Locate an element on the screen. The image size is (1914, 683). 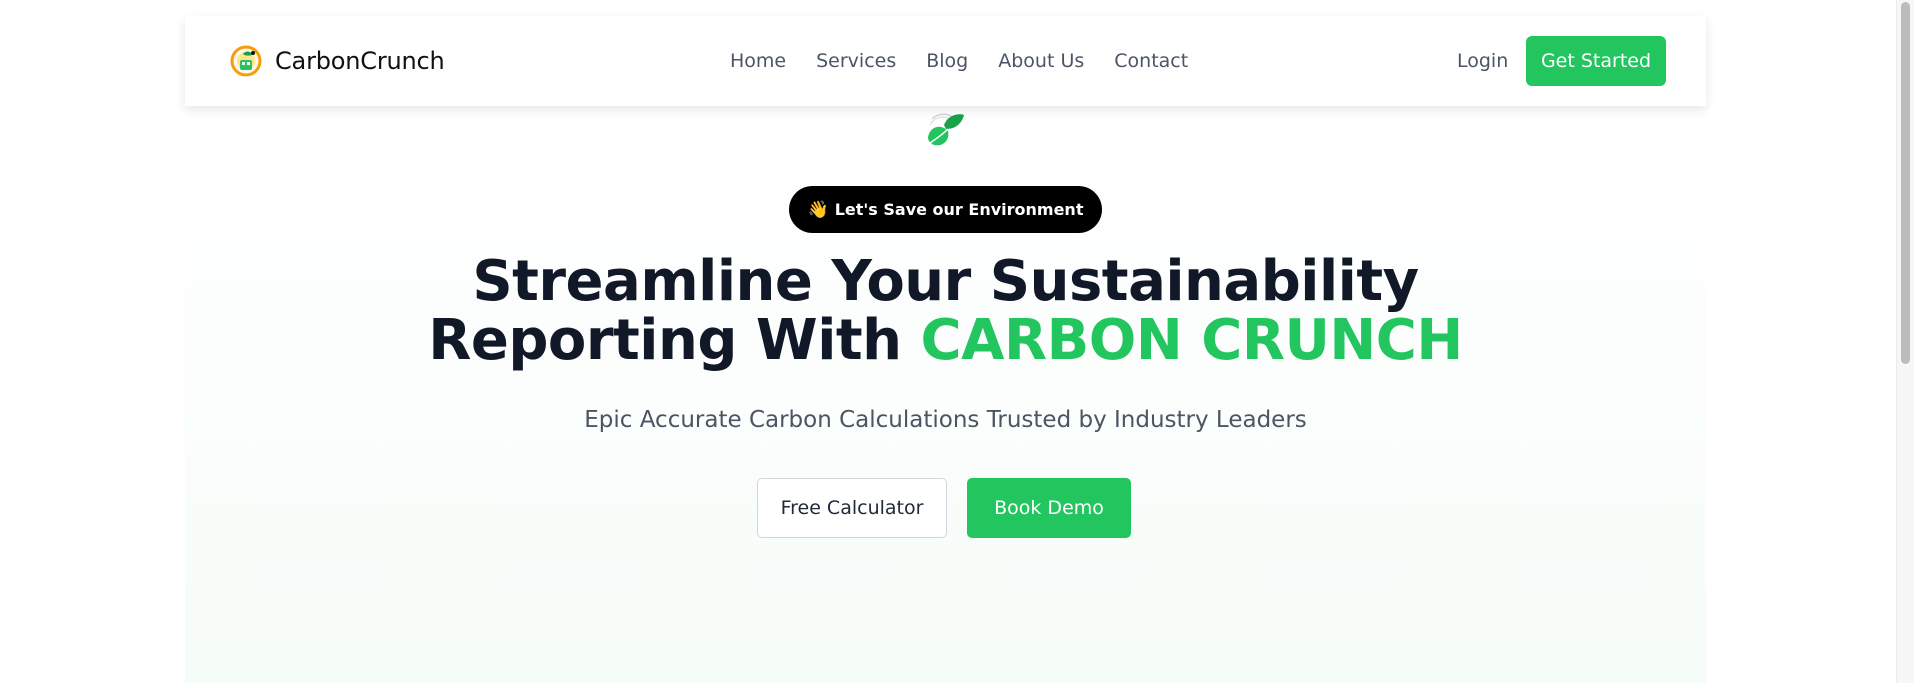
leaf-icon is located at coordinates (946, 129).